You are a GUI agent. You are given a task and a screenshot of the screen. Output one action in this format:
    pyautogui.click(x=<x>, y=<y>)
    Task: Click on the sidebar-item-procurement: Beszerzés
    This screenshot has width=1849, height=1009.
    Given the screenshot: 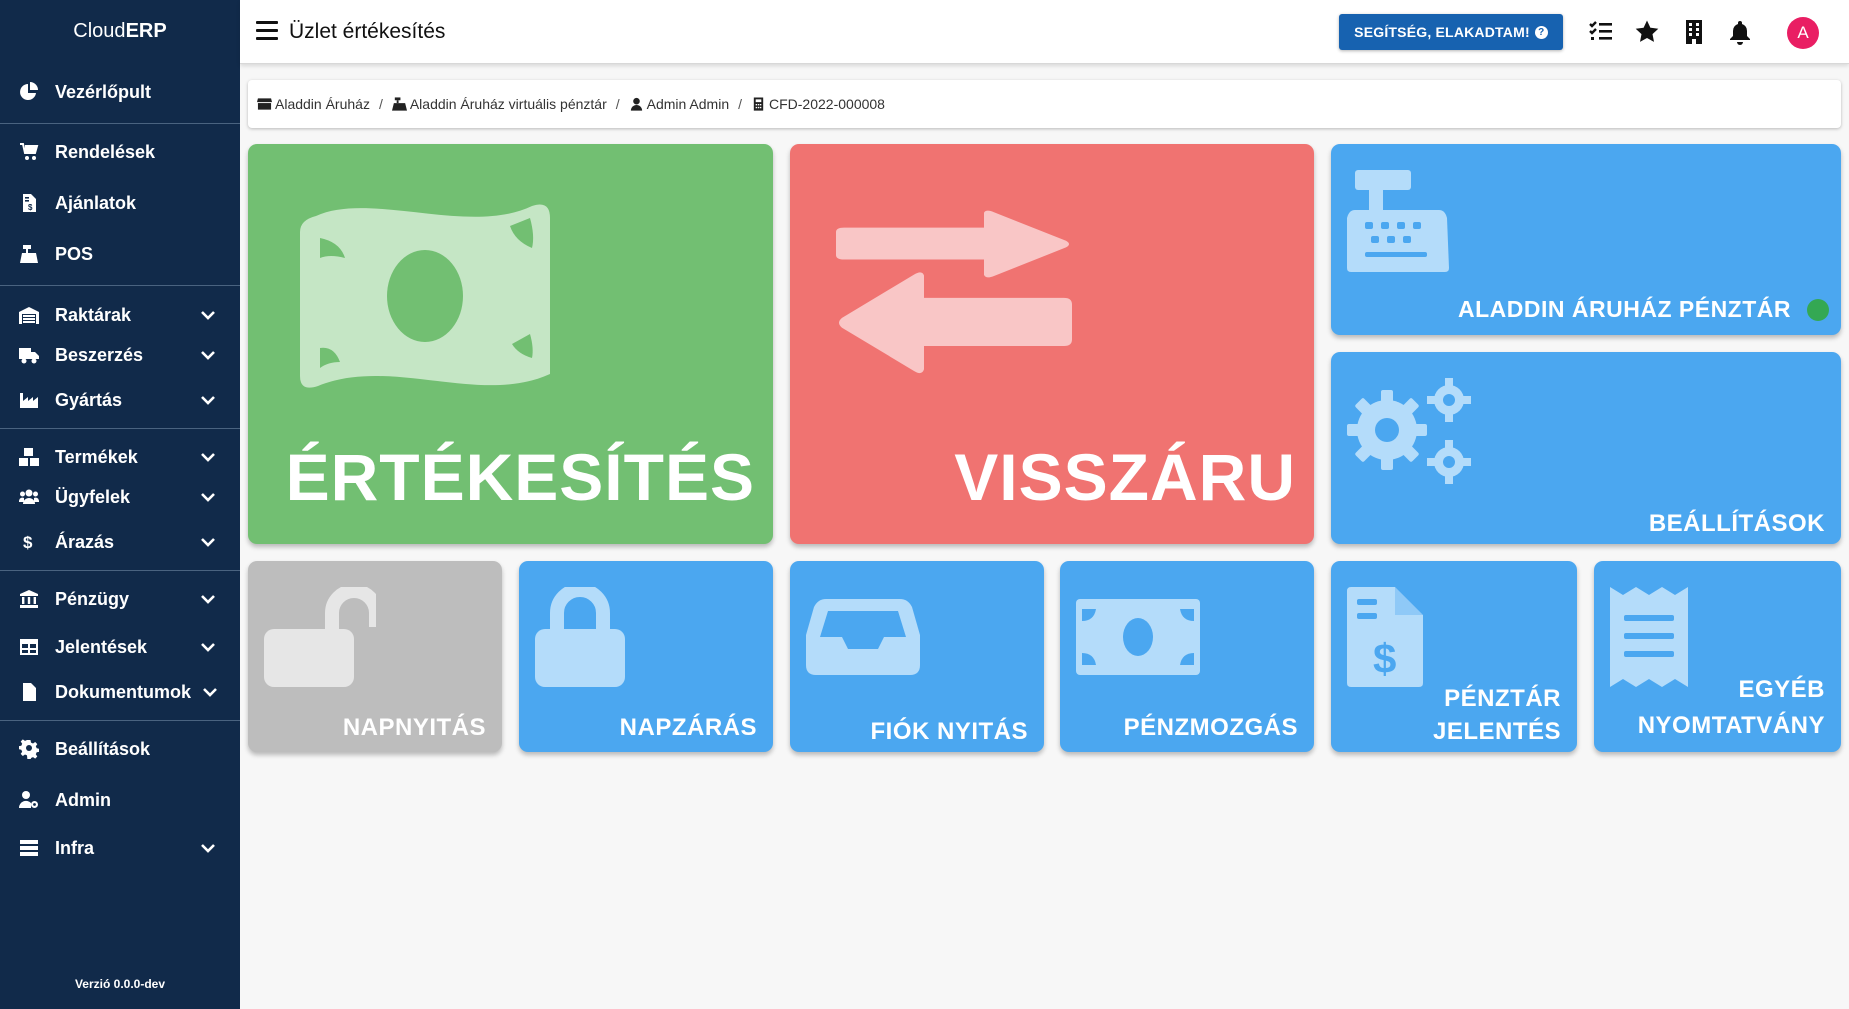 What is the action you would take?
    pyautogui.click(x=120, y=355)
    